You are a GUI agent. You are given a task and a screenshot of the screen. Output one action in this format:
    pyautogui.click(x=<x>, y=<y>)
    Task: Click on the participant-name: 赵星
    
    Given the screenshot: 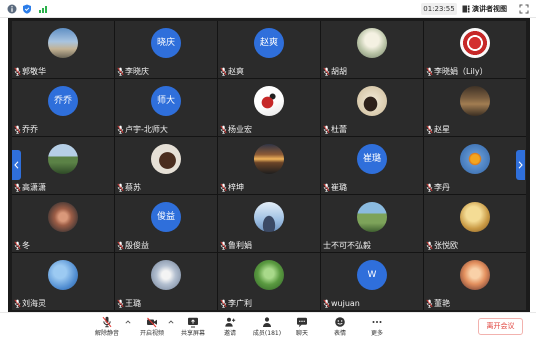 What is the action you would take?
    pyautogui.click(x=442, y=129)
    